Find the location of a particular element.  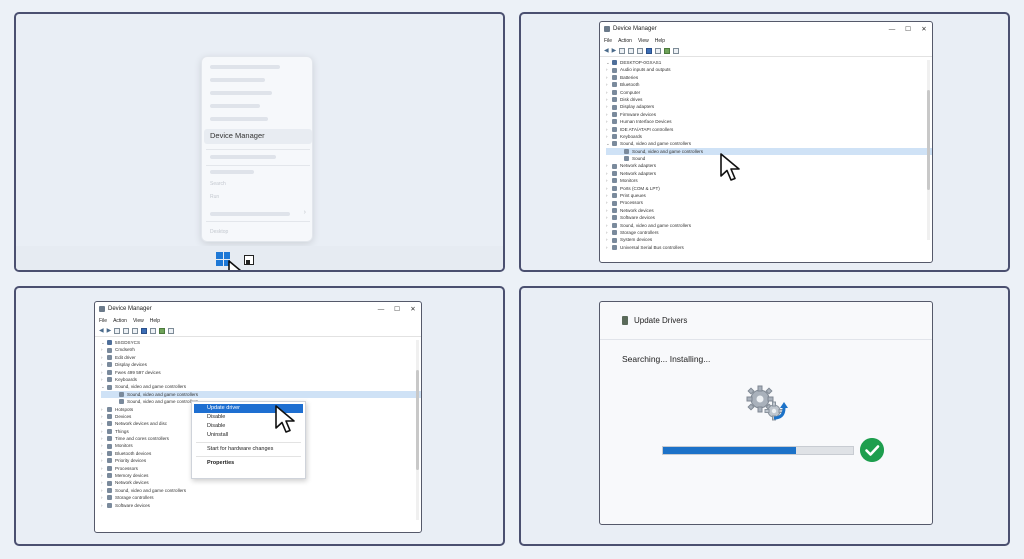

device-category-node: › Monitors is located at coordinates (769, 180).